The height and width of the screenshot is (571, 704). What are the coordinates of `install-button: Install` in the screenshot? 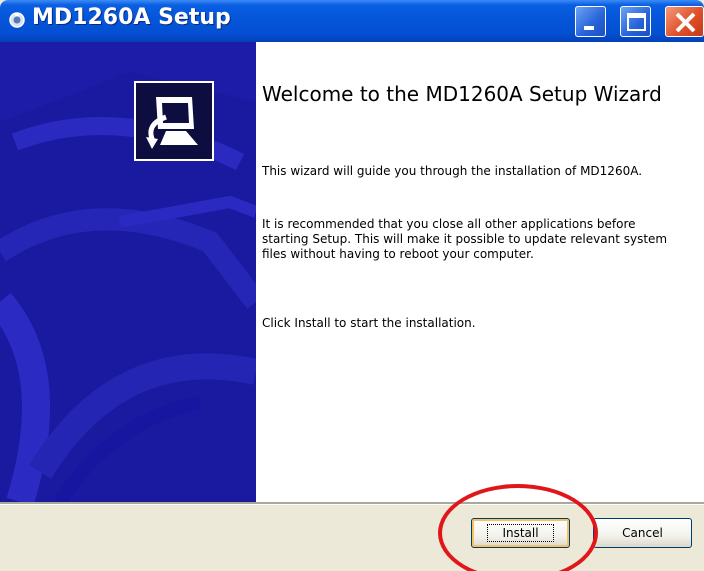 It's located at (520, 533).